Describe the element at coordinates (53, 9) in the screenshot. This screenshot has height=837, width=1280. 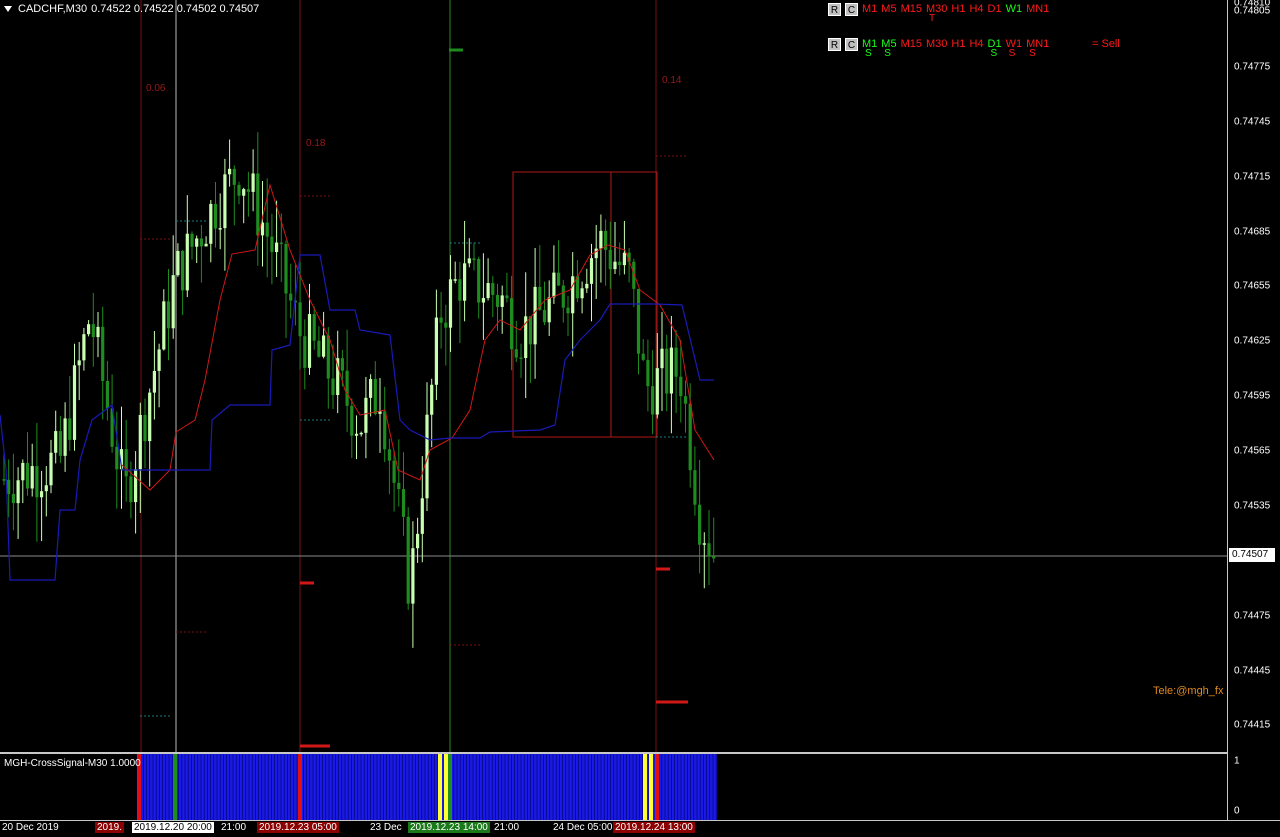
I see `symbol-title: CADCHF,M30` at that location.